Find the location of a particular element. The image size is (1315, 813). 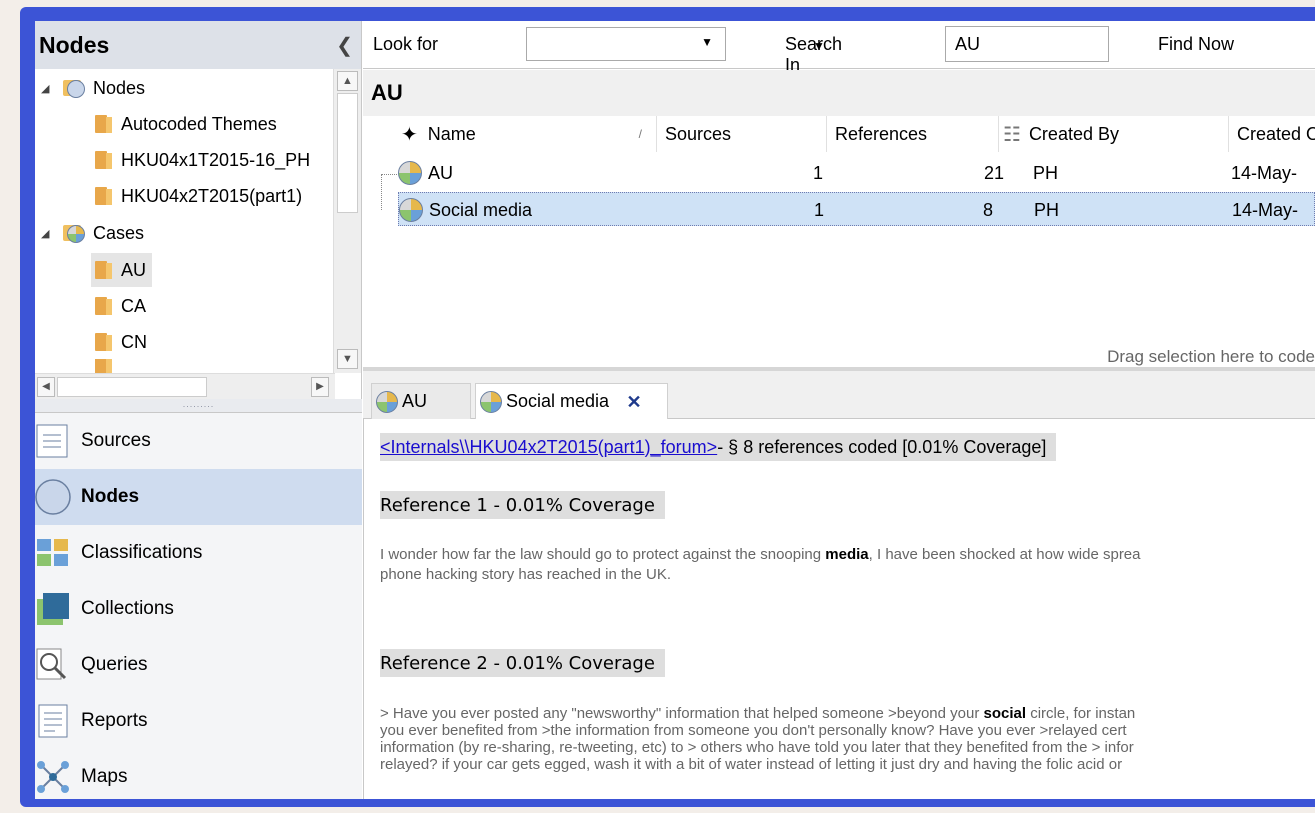

search-in-dropdown: Search In ▼ is located at coordinates (813, 54).